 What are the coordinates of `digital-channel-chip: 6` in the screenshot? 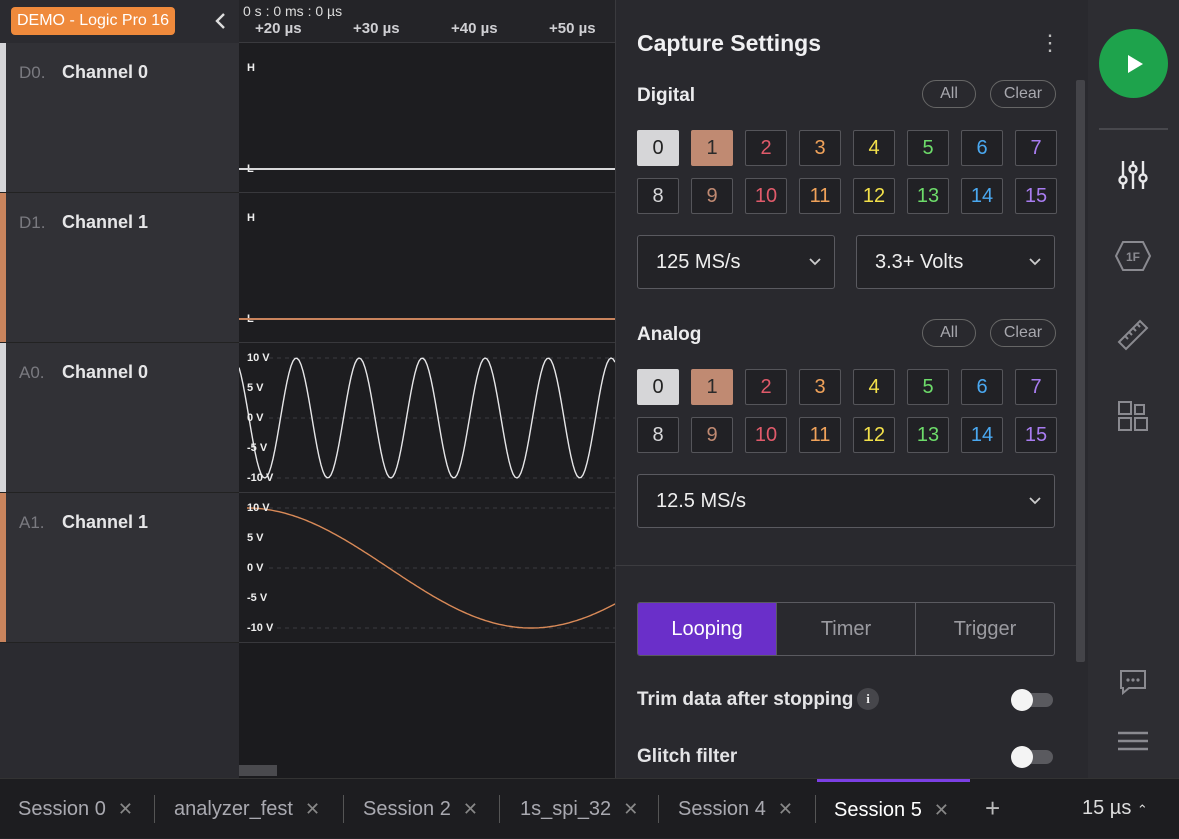 It's located at (982, 148).